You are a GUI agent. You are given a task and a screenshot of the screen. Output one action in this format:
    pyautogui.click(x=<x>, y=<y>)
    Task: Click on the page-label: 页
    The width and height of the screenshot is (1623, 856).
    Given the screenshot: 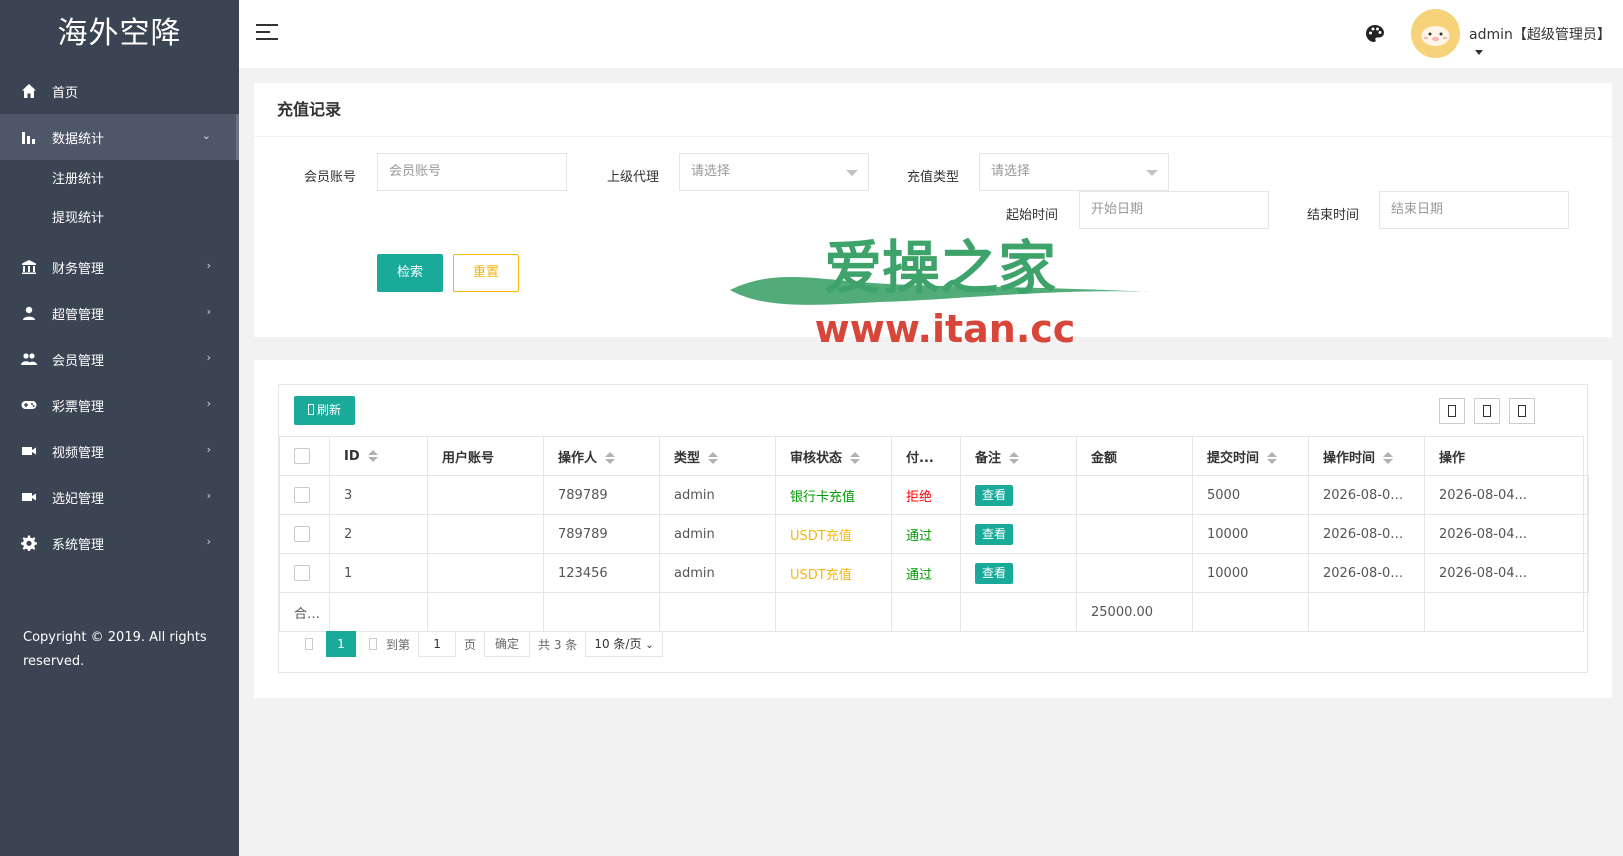 What is the action you would take?
    pyautogui.click(x=470, y=644)
    